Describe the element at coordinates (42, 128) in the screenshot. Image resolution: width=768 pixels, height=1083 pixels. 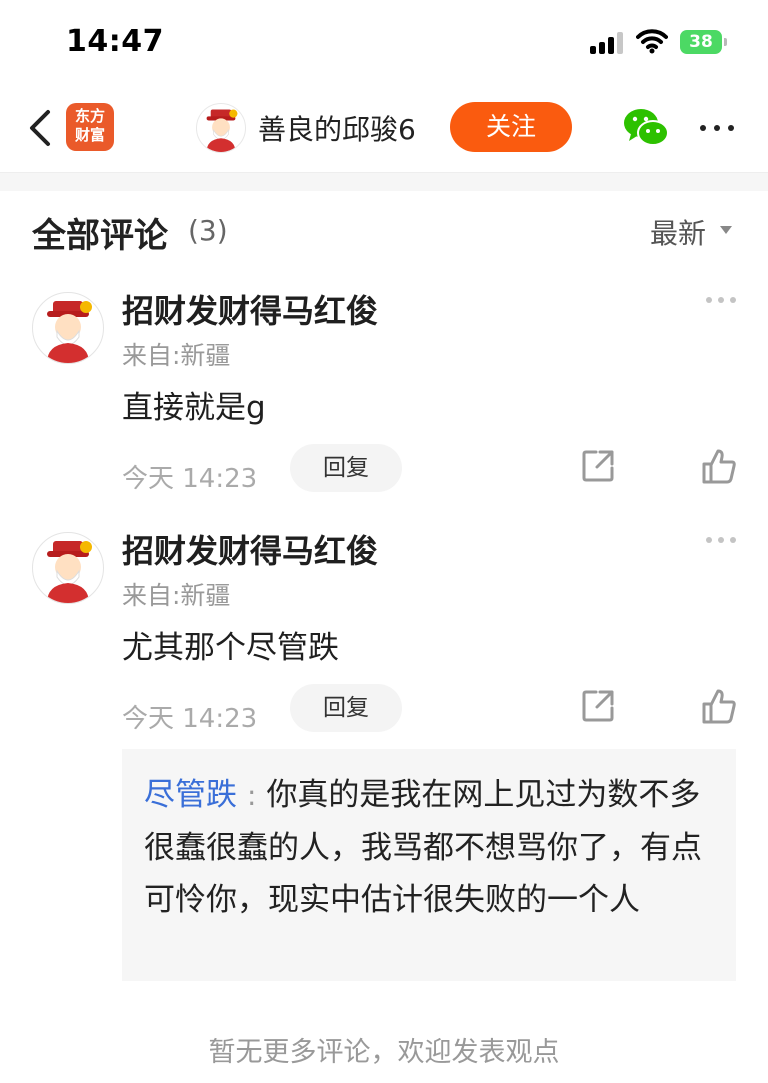
I see `back-arrow-icon` at that location.